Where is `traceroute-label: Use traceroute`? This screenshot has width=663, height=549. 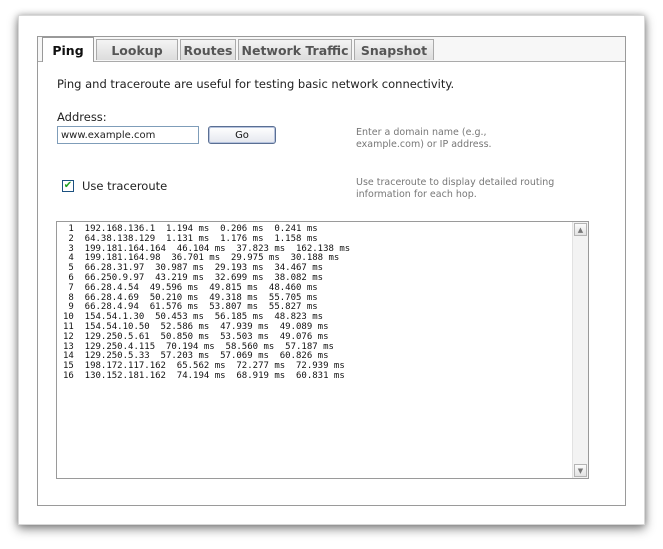
traceroute-label: Use traceroute is located at coordinates (124, 186).